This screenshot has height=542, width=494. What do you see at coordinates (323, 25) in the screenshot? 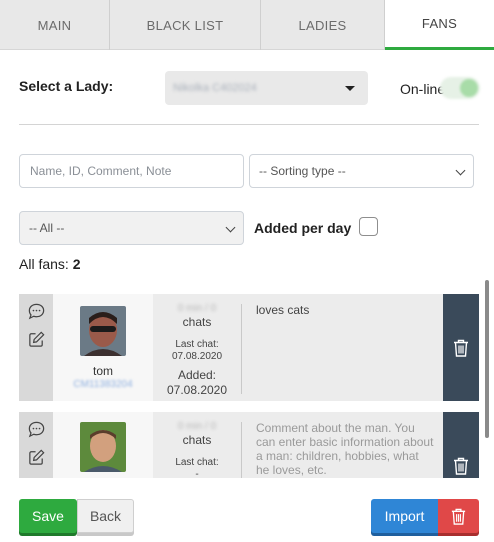
I see `tab-ladies: LADIES` at bounding box center [323, 25].